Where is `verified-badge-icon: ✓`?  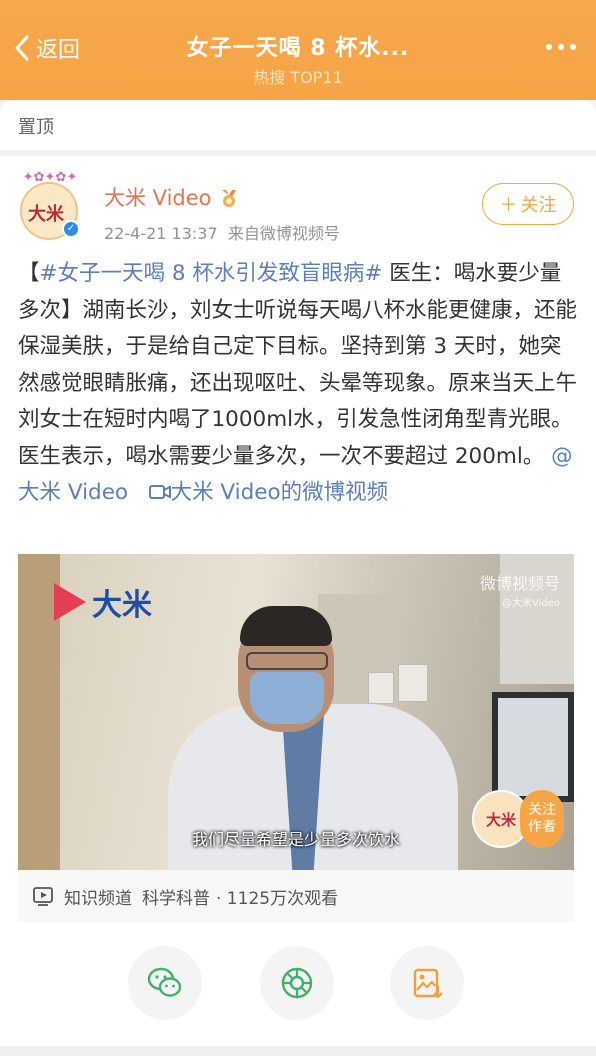 verified-badge-icon: ✓ is located at coordinates (71, 229).